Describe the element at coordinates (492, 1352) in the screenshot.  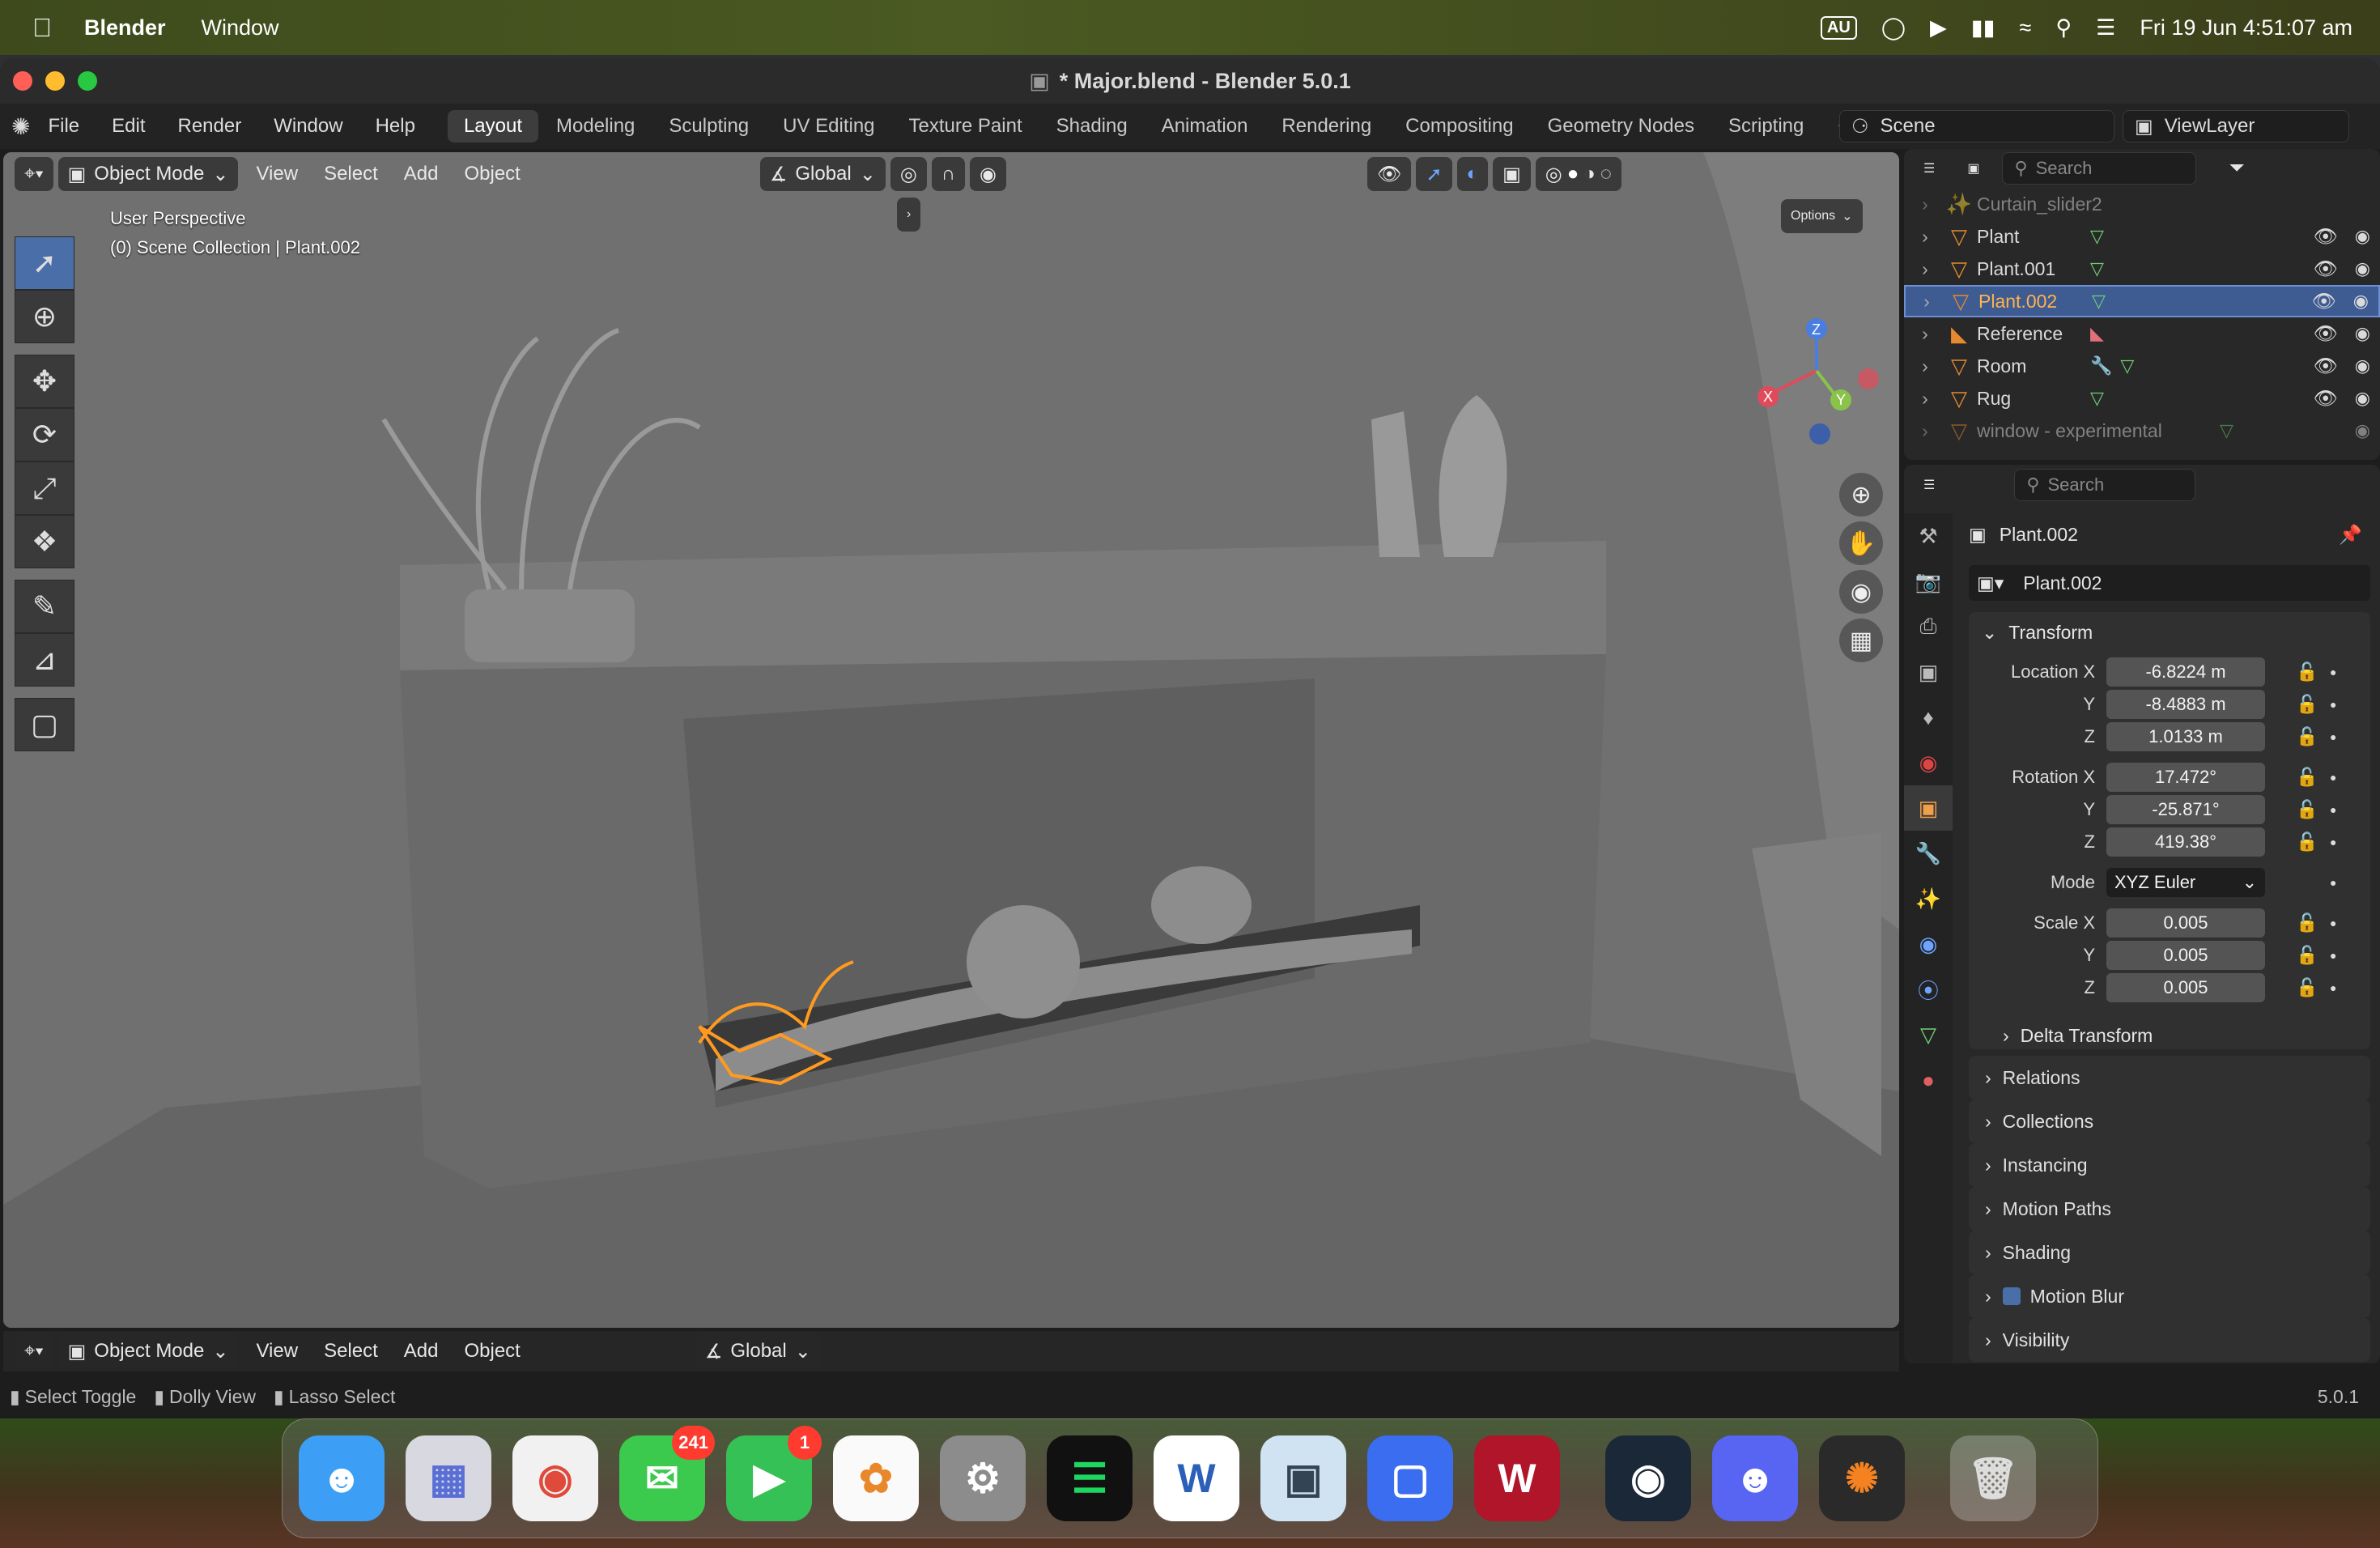
I see `bottom-menu-object: Object` at that location.